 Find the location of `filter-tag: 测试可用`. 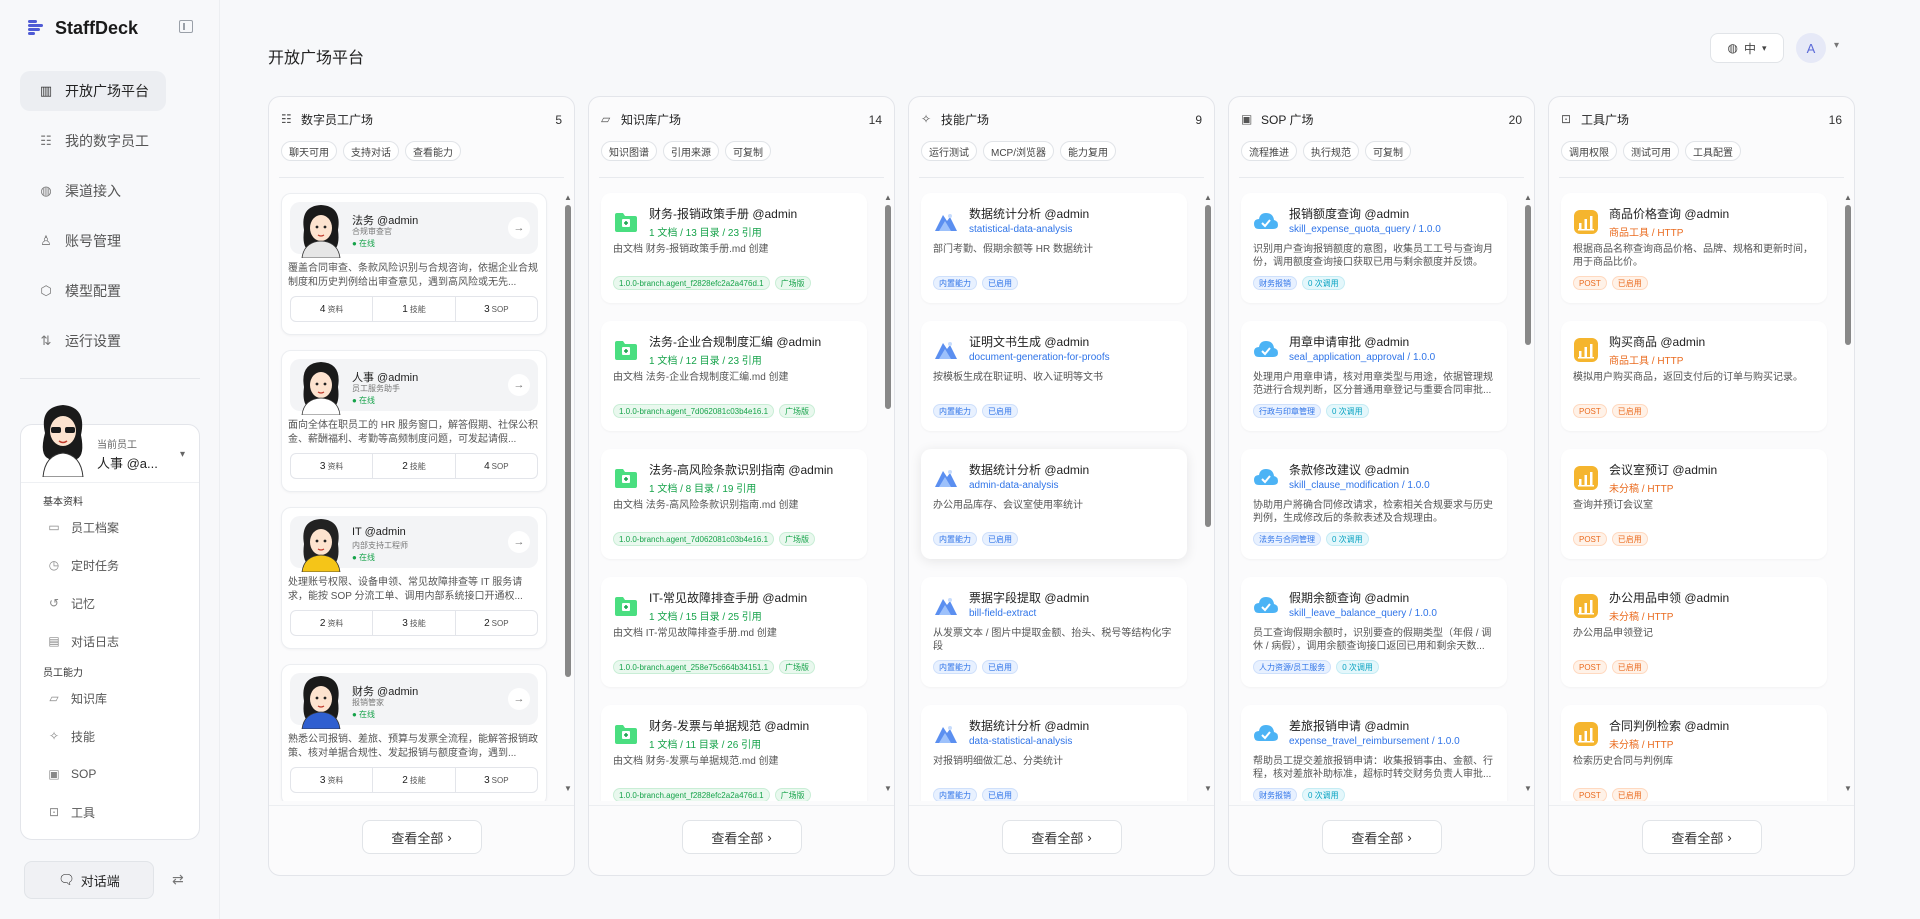

filter-tag: 测试可用 is located at coordinates (1651, 151).